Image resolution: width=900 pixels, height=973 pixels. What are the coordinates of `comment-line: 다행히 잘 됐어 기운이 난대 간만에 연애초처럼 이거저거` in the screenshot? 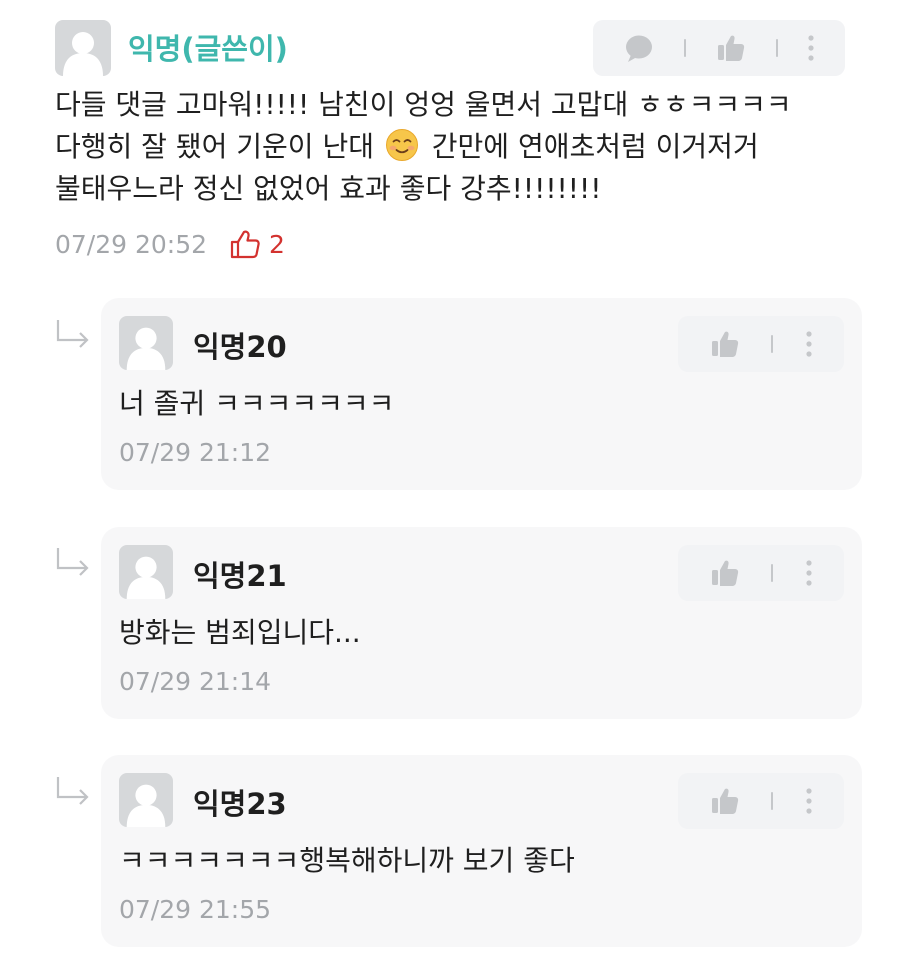 It's located at (407, 145).